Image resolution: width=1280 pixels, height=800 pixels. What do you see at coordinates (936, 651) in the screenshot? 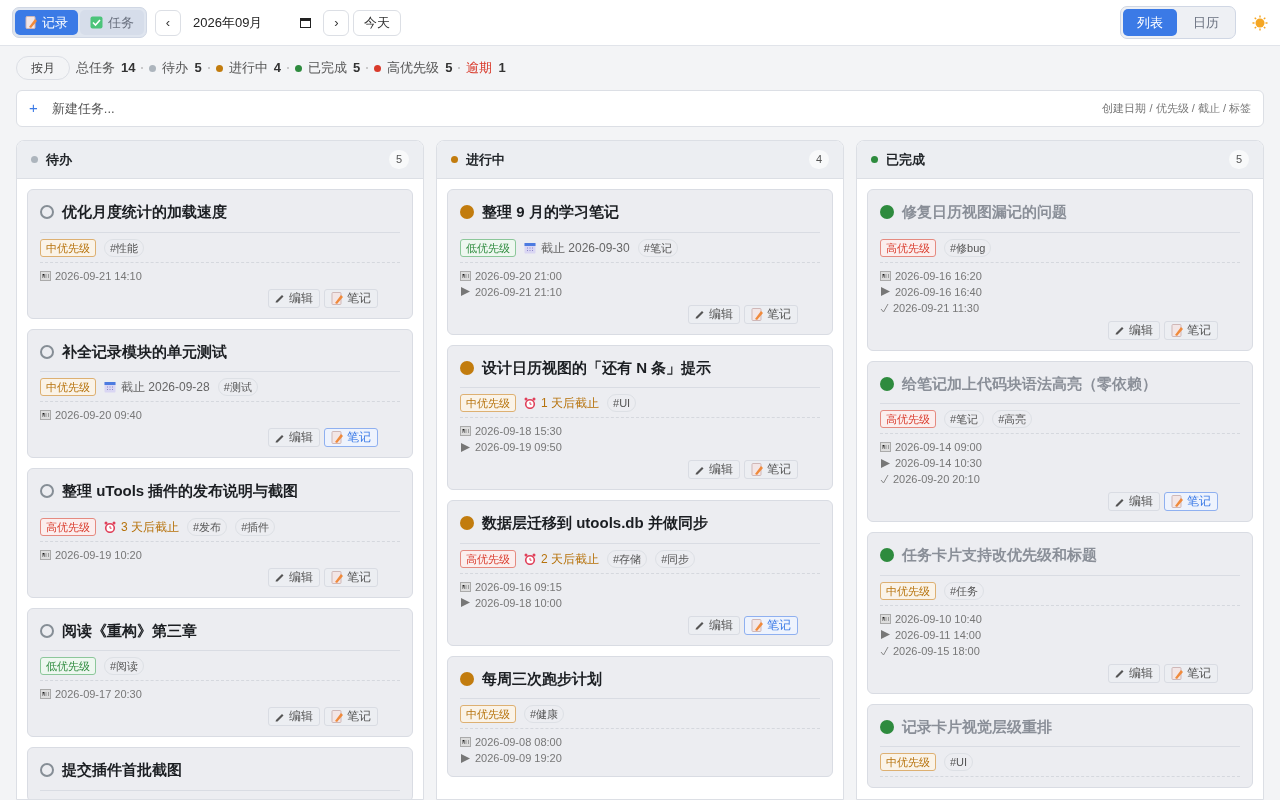
I see `timestamp: 2026-09-15 18:00` at bounding box center [936, 651].